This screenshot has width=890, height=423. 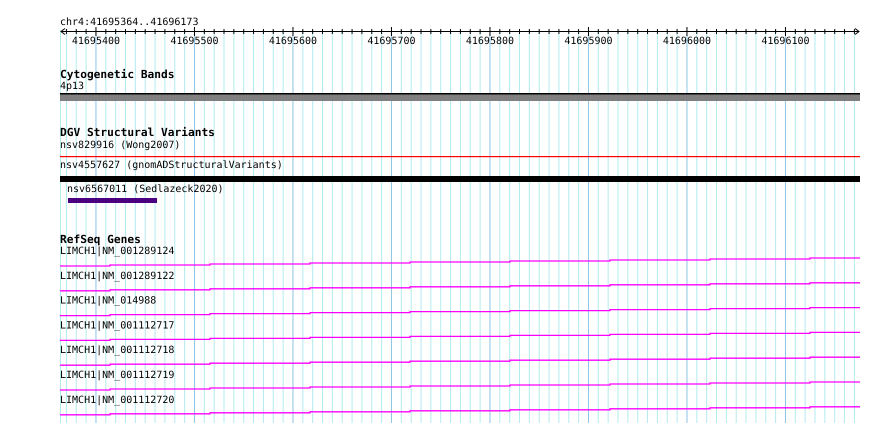 I want to click on ruler-tick-label: 41695400, so click(x=96, y=41).